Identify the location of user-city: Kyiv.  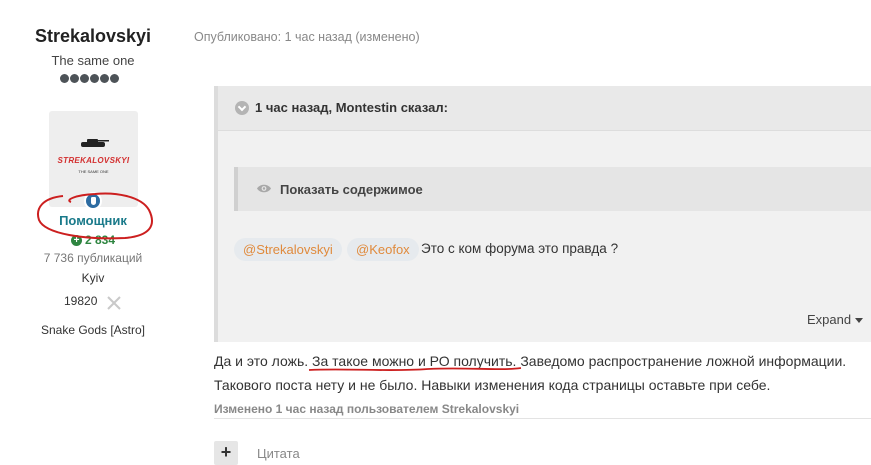
(93, 278).